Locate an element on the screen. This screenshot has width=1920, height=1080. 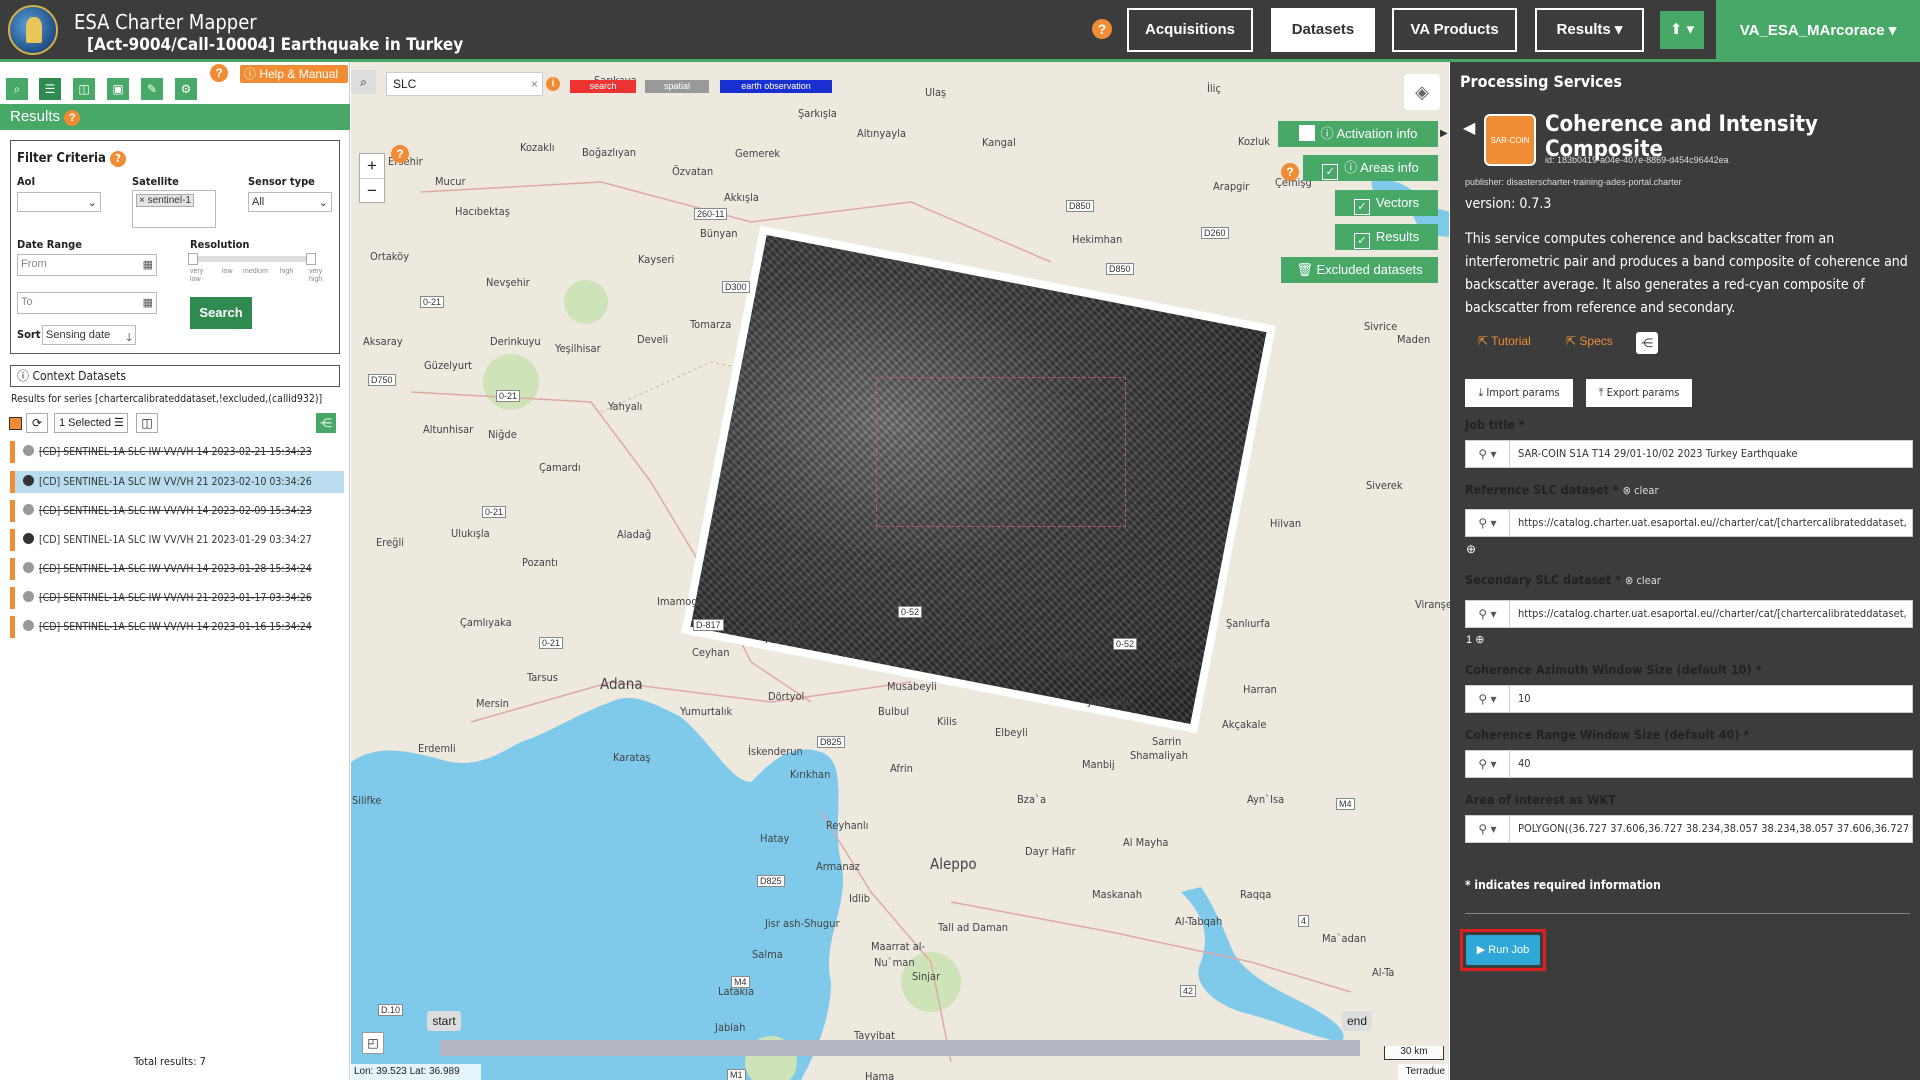
road-label: 0-21 is located at coordinates (432, 302).